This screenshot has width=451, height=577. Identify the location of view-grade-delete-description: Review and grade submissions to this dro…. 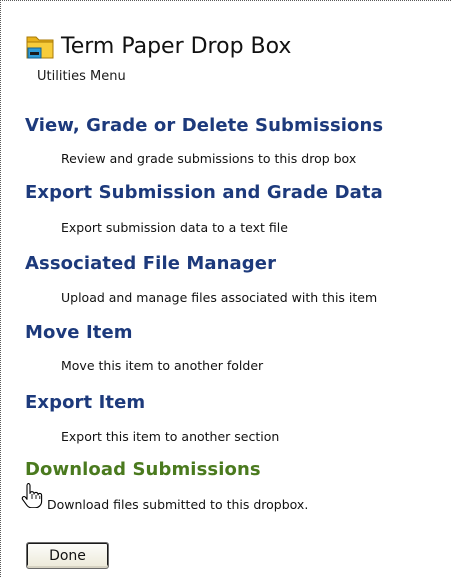
(209, 158).